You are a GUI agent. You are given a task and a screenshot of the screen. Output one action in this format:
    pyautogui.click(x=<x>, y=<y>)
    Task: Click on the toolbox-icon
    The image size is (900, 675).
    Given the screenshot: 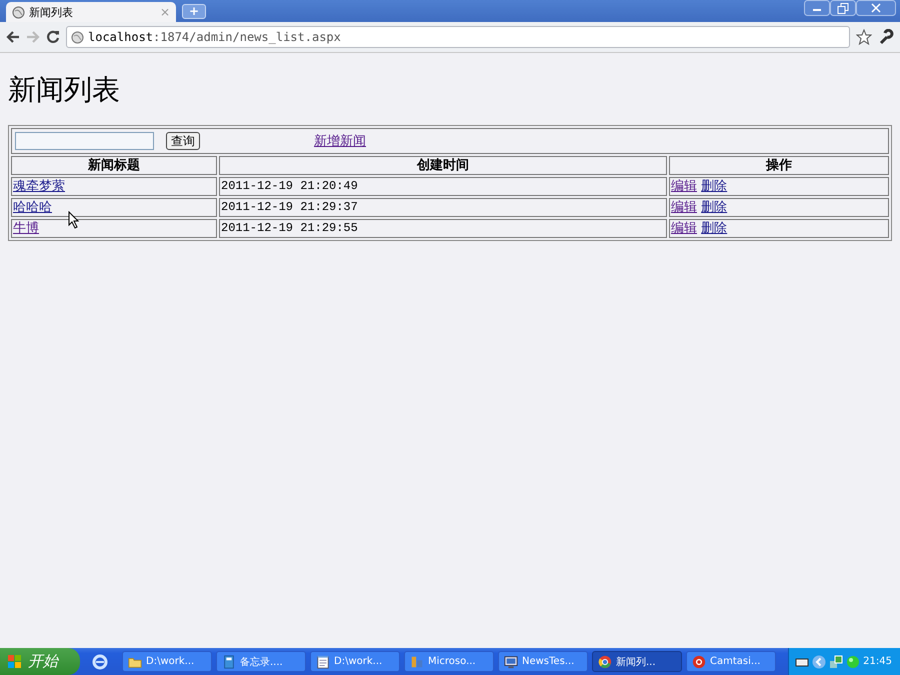 What is the action you would take?
    pyautogui.click(x=417, y=661)
    